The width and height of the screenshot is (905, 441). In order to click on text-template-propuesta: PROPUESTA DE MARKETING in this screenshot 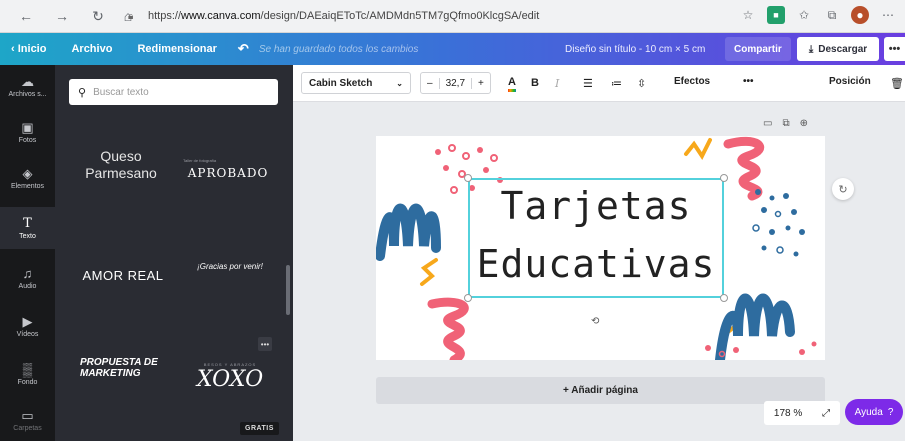, I will do `click(120, 368)`.